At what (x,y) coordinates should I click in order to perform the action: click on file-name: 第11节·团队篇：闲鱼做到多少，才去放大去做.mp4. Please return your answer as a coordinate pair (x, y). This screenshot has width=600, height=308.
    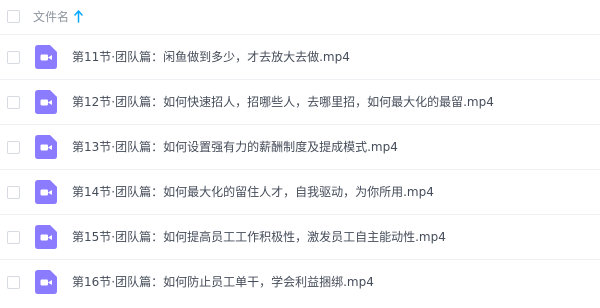
    Looking at the image, I should click on (211, 57).